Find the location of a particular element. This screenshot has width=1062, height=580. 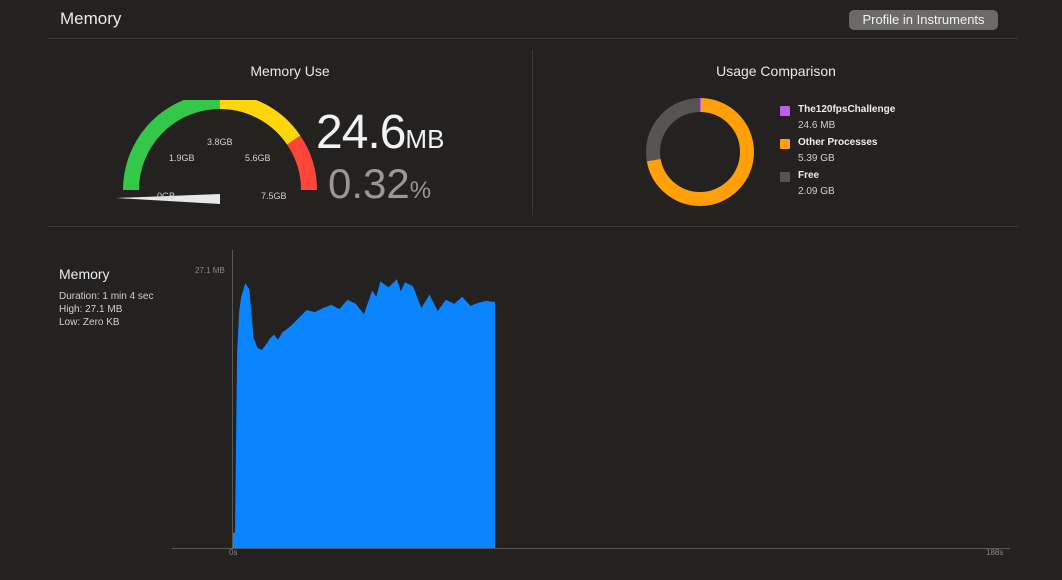

timeline-x-start-label: 0s is located at coordinates (233, 552).